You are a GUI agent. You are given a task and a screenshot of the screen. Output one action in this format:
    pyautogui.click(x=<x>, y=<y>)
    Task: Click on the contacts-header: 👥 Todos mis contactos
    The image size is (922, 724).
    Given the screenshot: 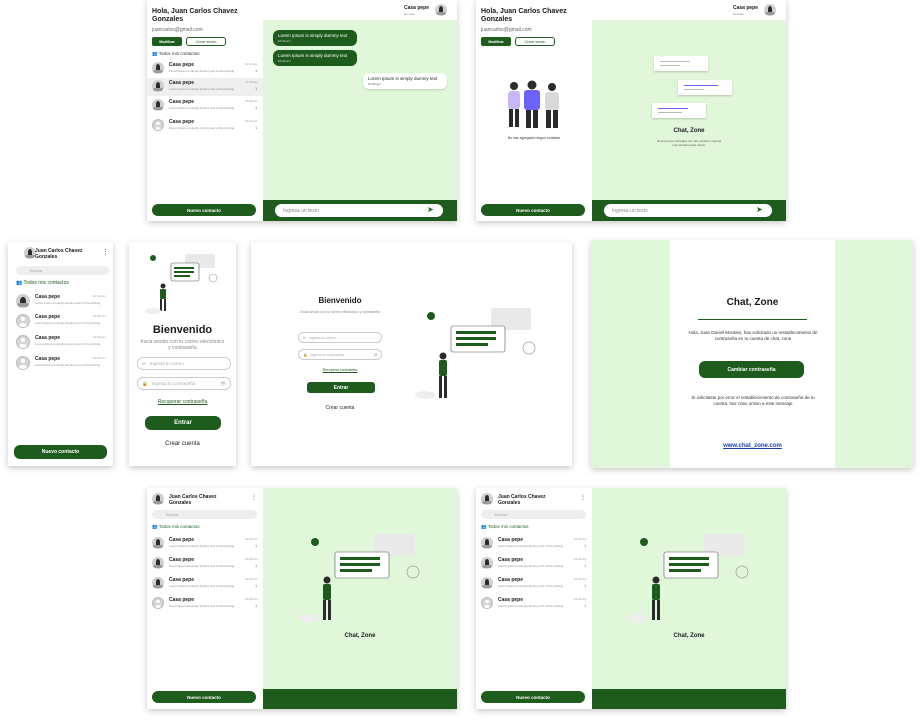 What is the action you would take?
    pyautogui.click(x=176, y=527)
    